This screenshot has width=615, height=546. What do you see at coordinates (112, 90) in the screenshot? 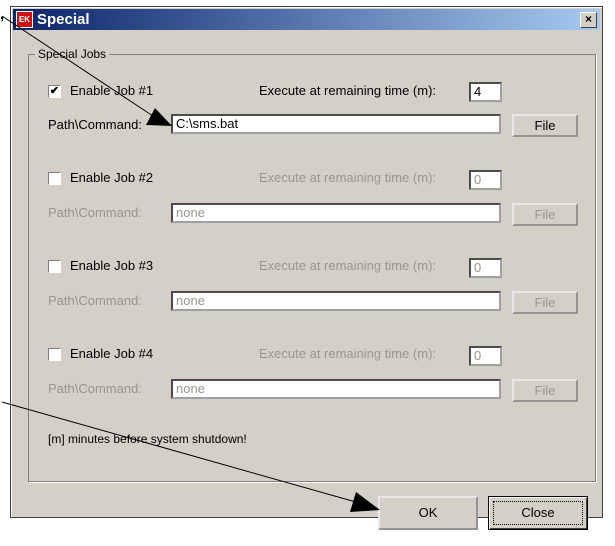
I see `enable-job-1-label: Enable Job #1` at bounding box center [112, 90].